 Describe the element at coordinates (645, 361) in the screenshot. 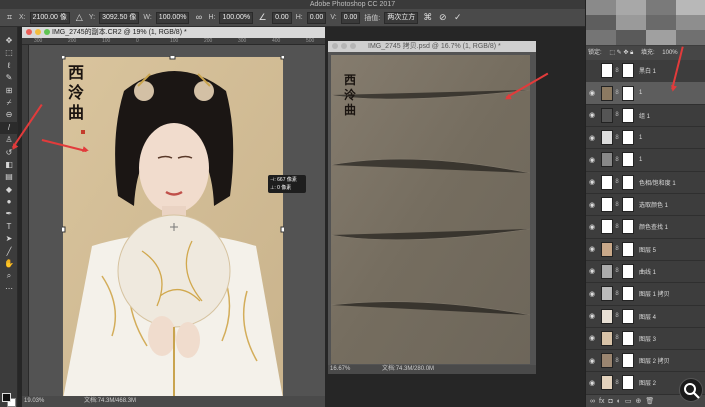

I see `layer-row: ◉ 8 图层 2 拷贝` at that location.